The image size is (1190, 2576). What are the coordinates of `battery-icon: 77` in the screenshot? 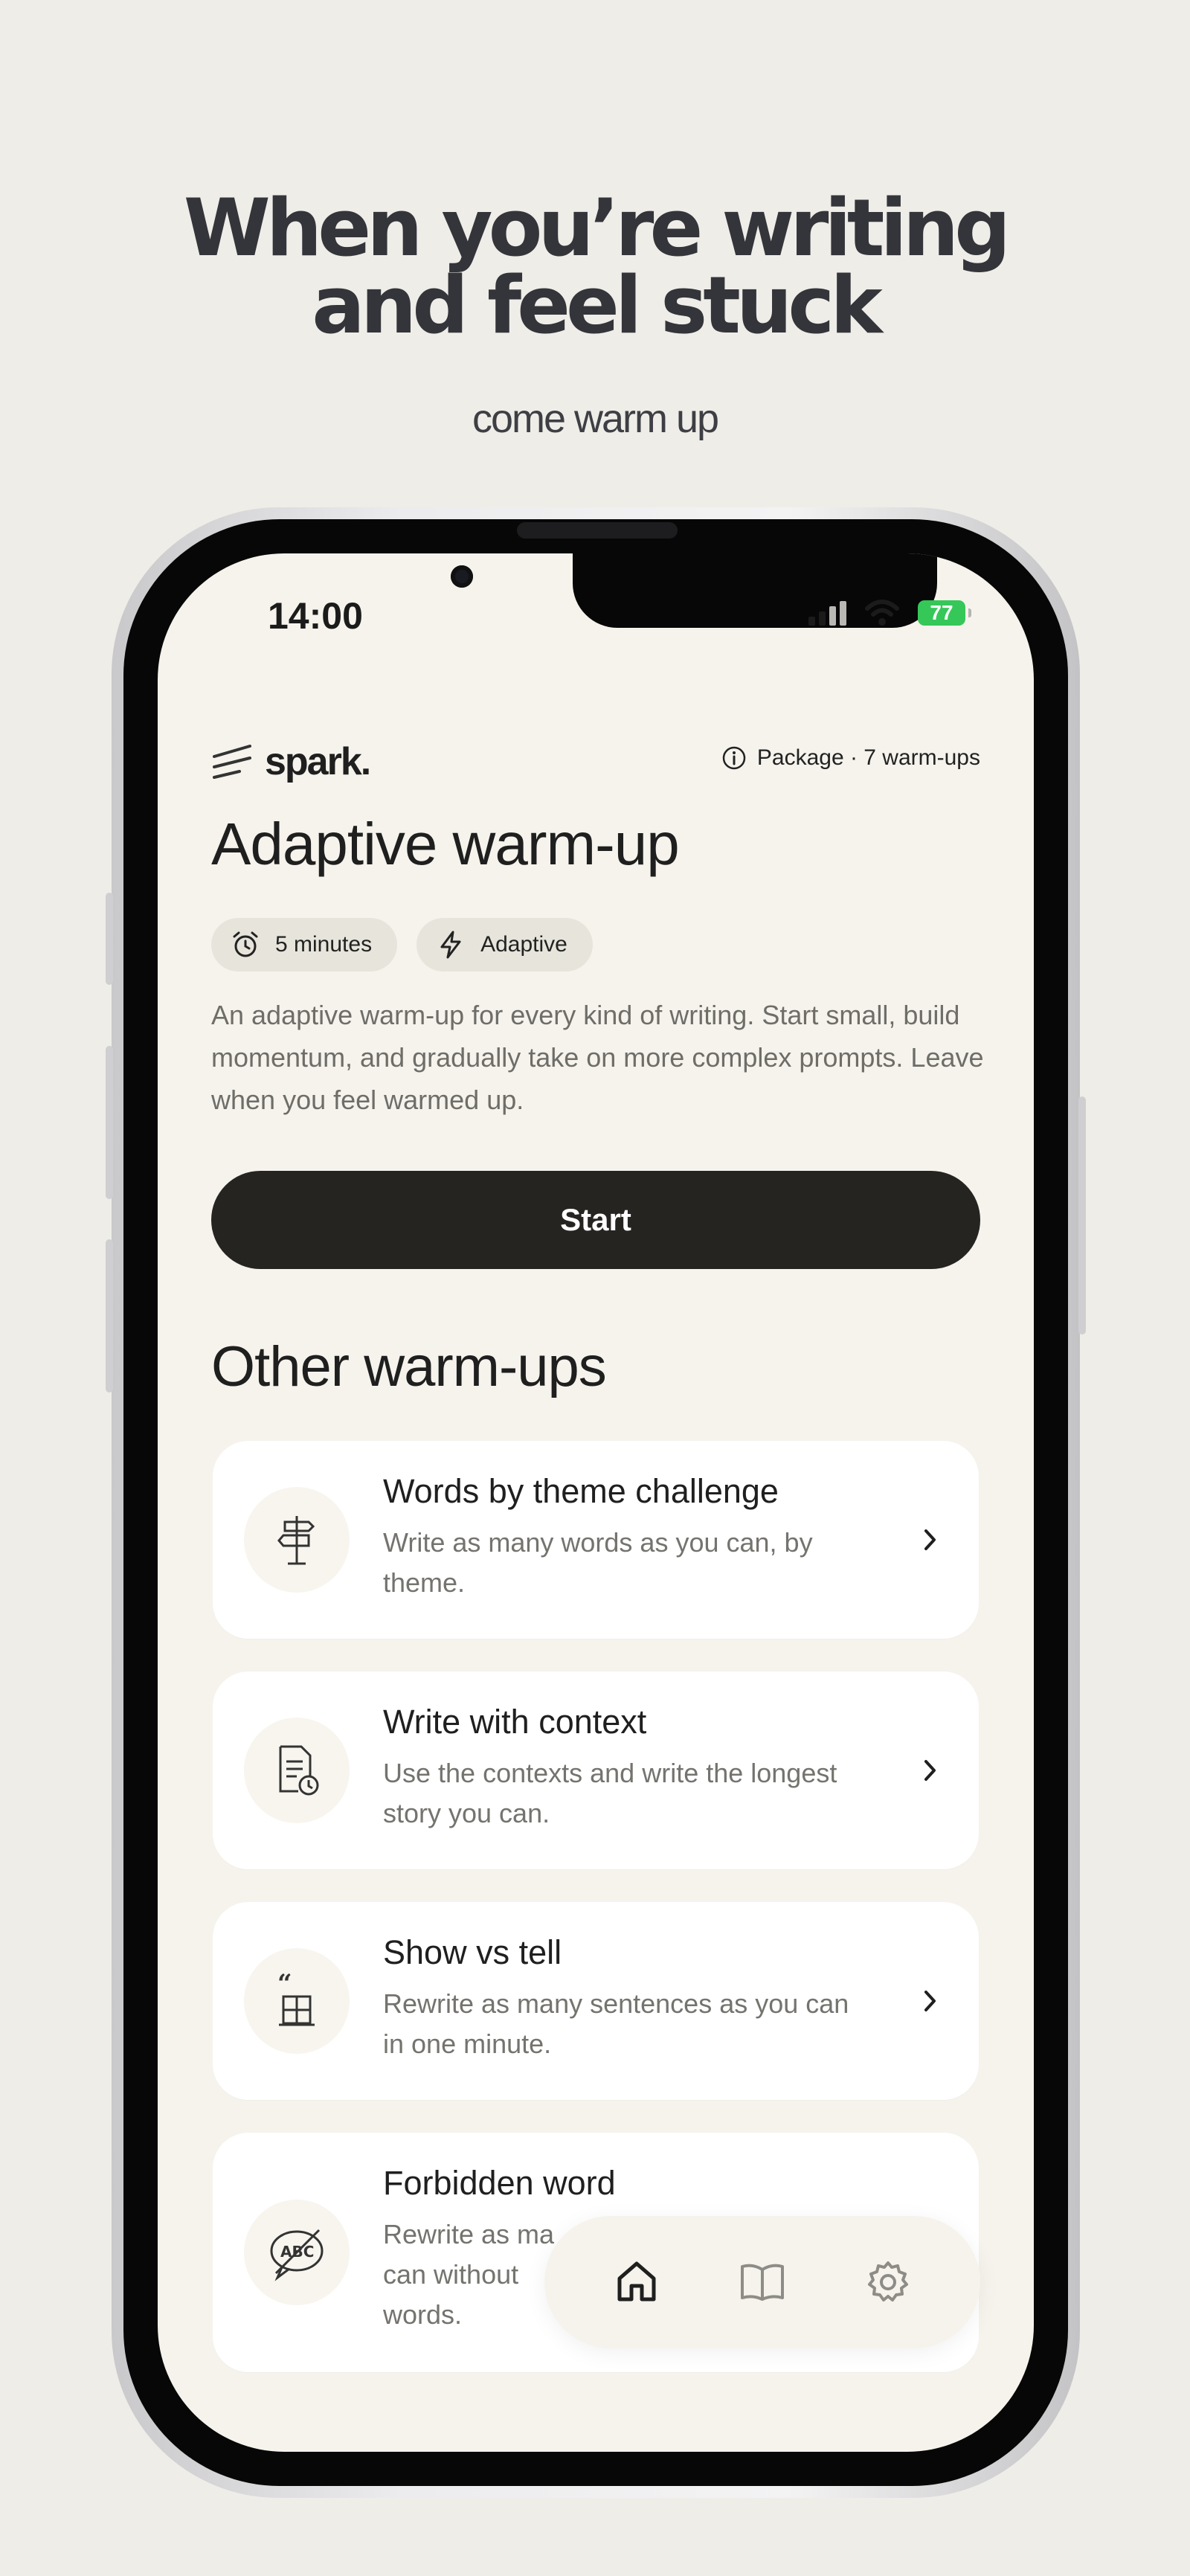 It's located at (945, 613).